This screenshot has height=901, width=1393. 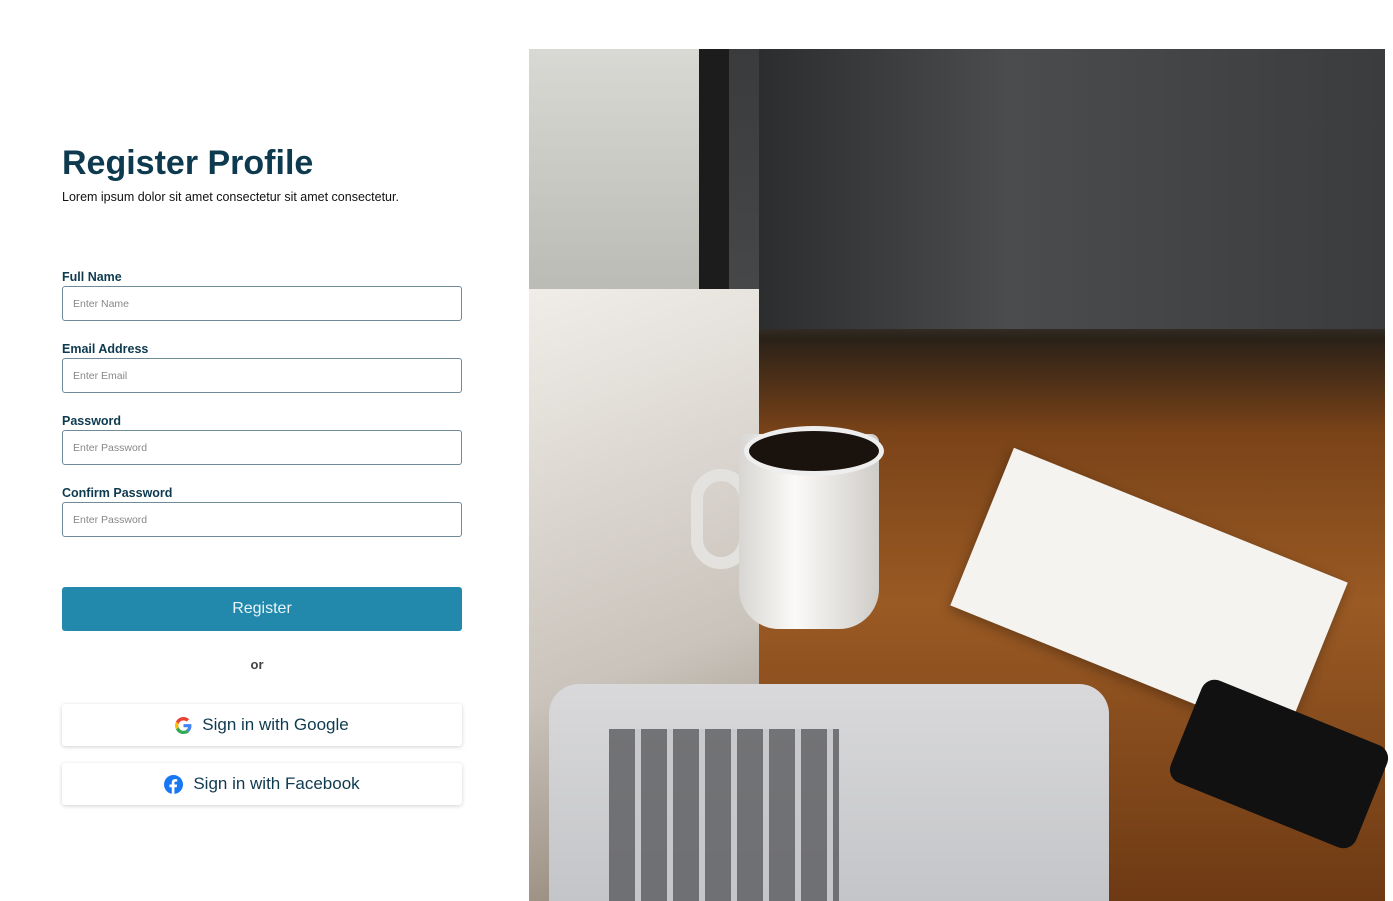 I want to click on confirm-password-label: Confirm Password, so click(x=117, y=493).